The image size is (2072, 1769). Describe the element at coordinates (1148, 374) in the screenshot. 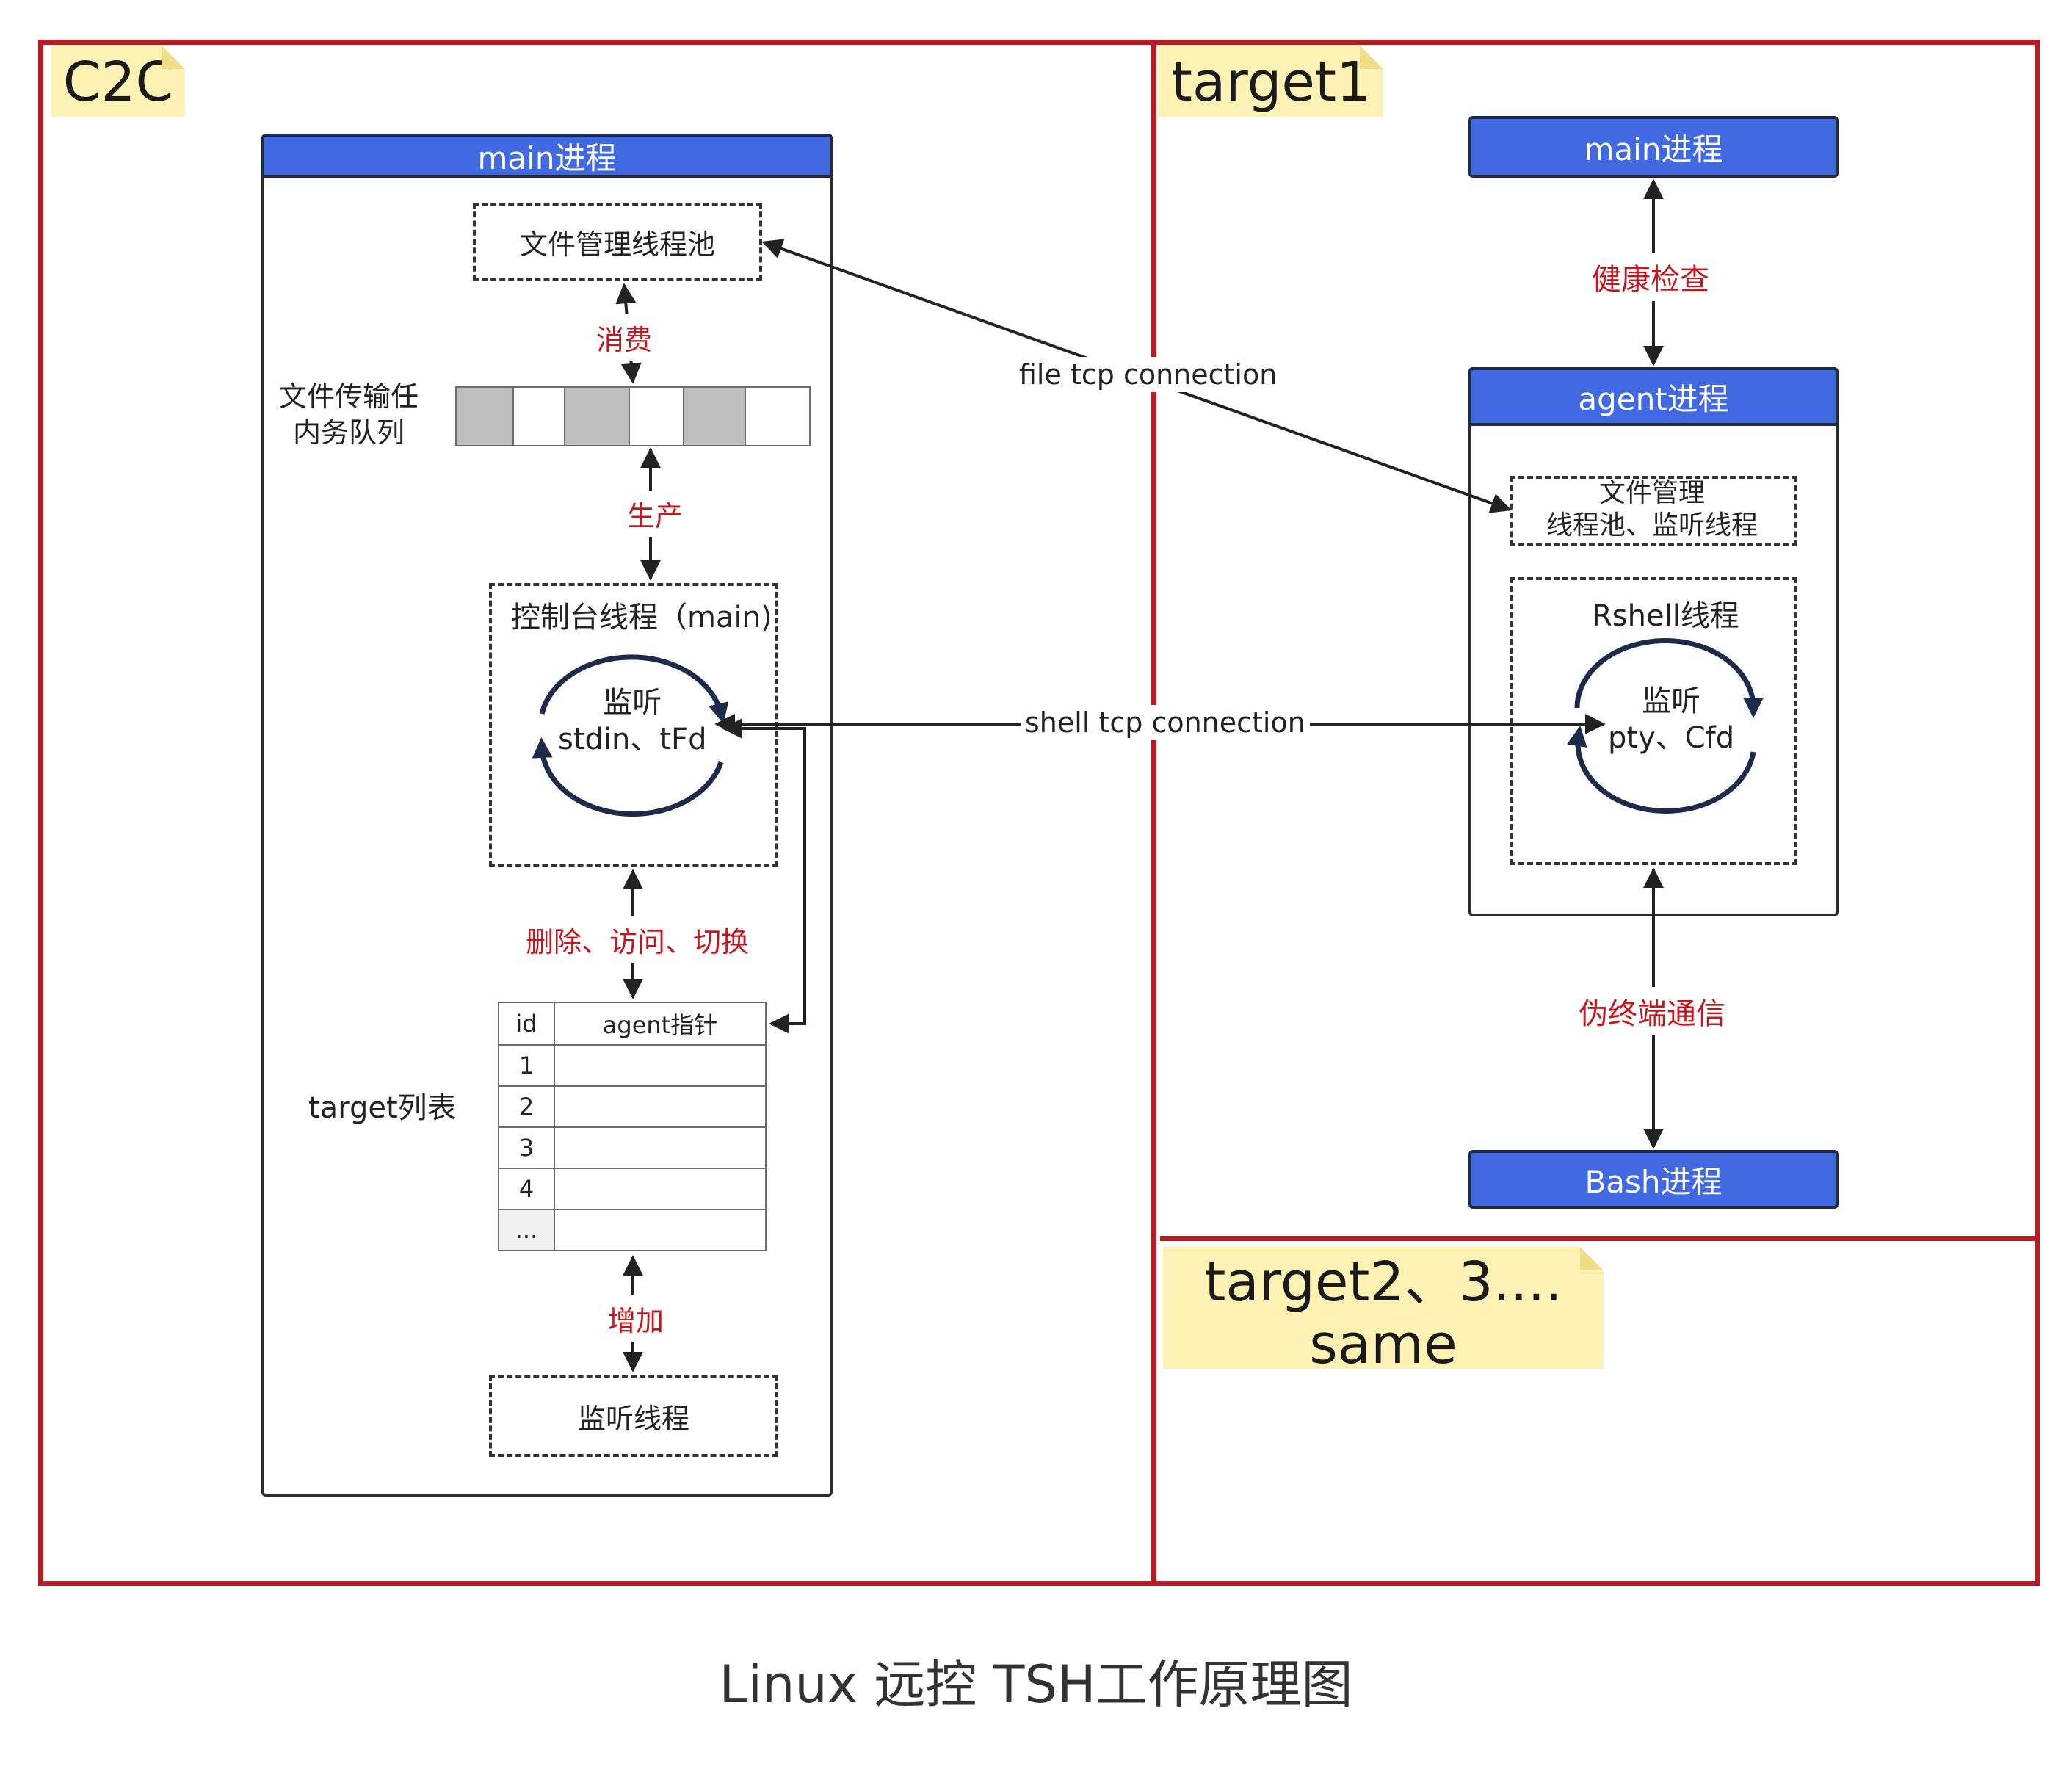

I see `file-tcp-label: file tcp connection` at that location.